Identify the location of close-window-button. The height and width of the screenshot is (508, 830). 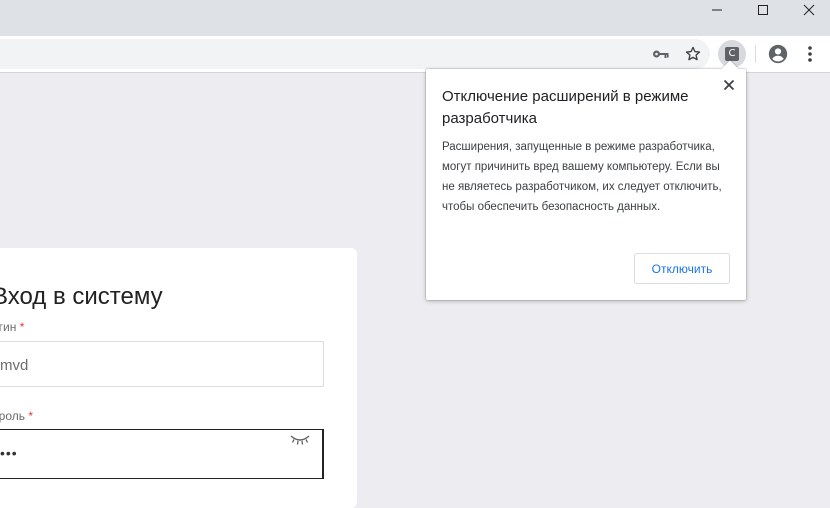
(808, 10).